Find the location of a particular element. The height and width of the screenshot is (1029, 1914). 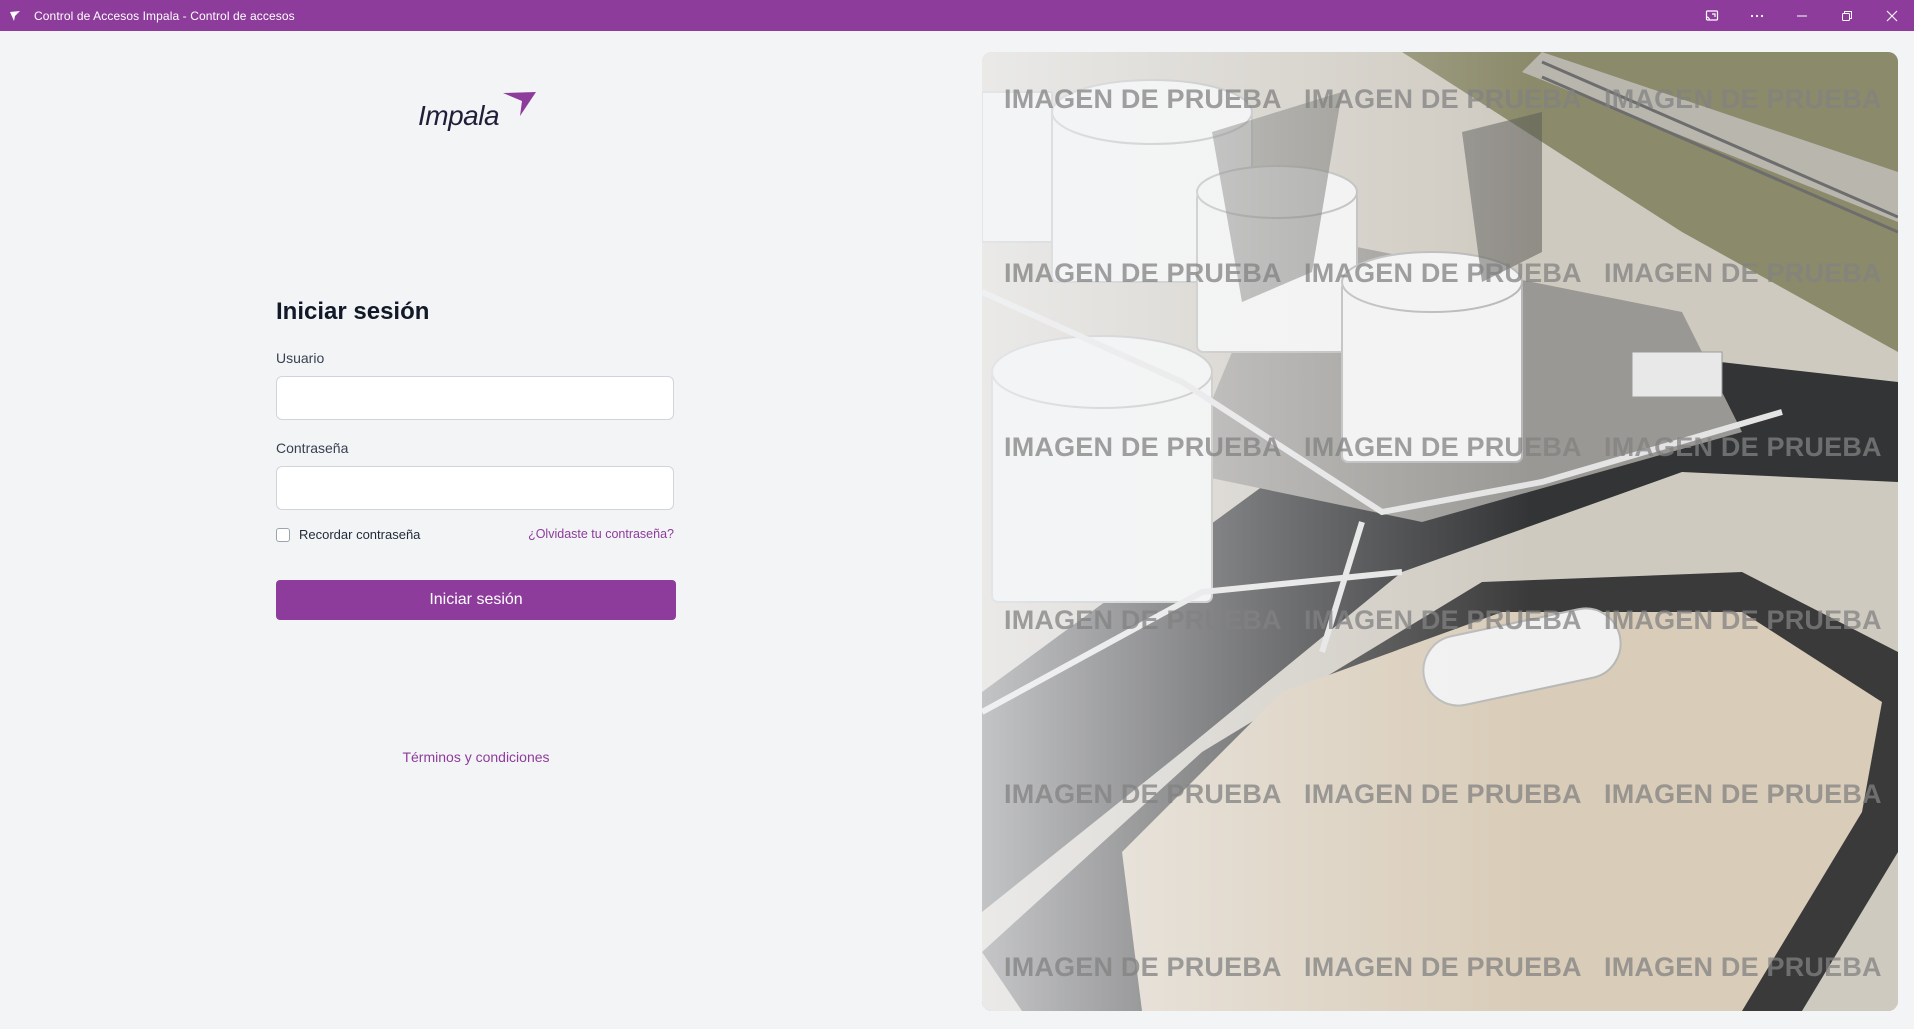

password-label: Contraseña is located at coordinates (312, 448).